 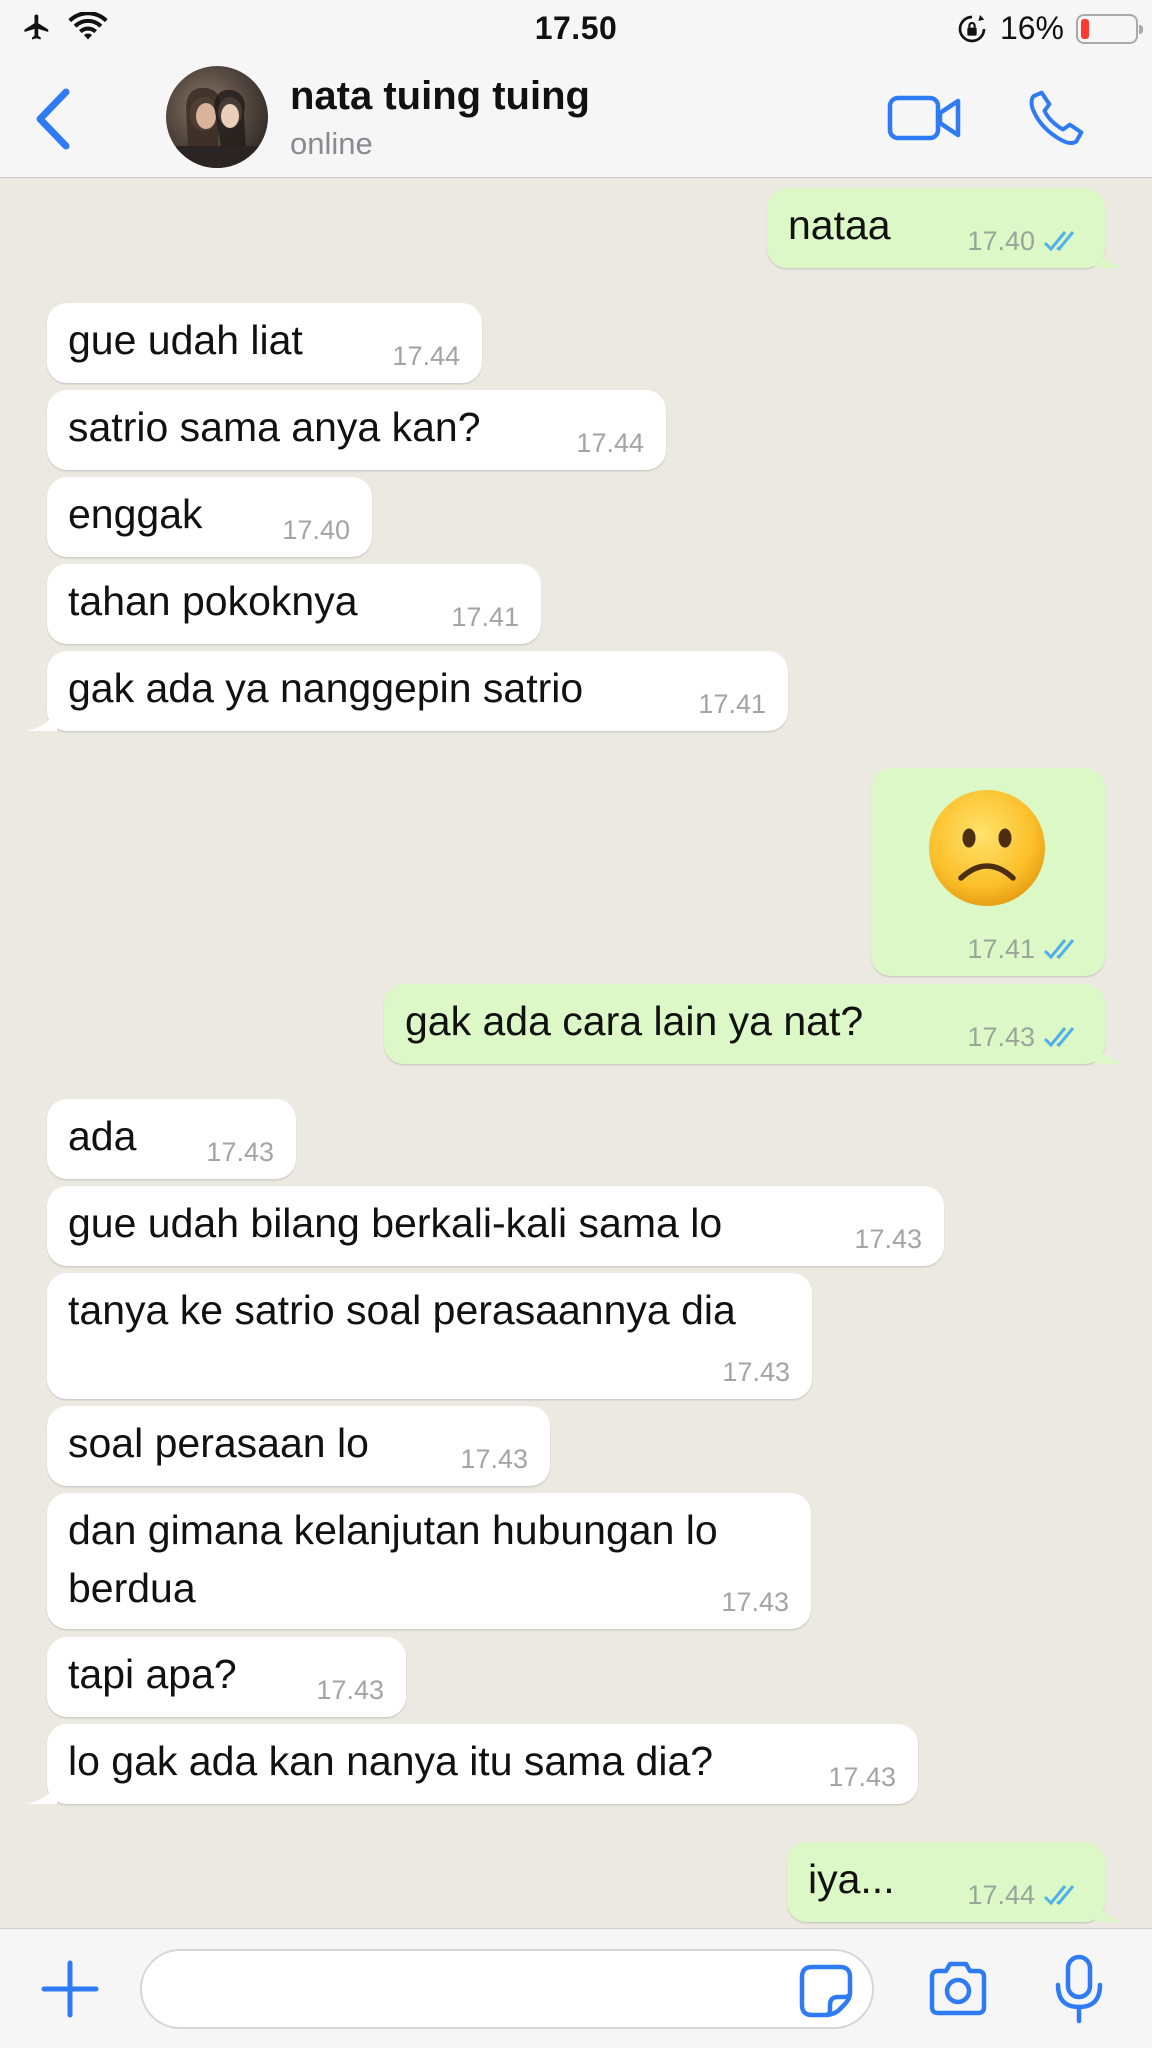 I want to click on message-outgoing: gak ada cara lain ya nat? 17.43, so click(x=754, y=1024).